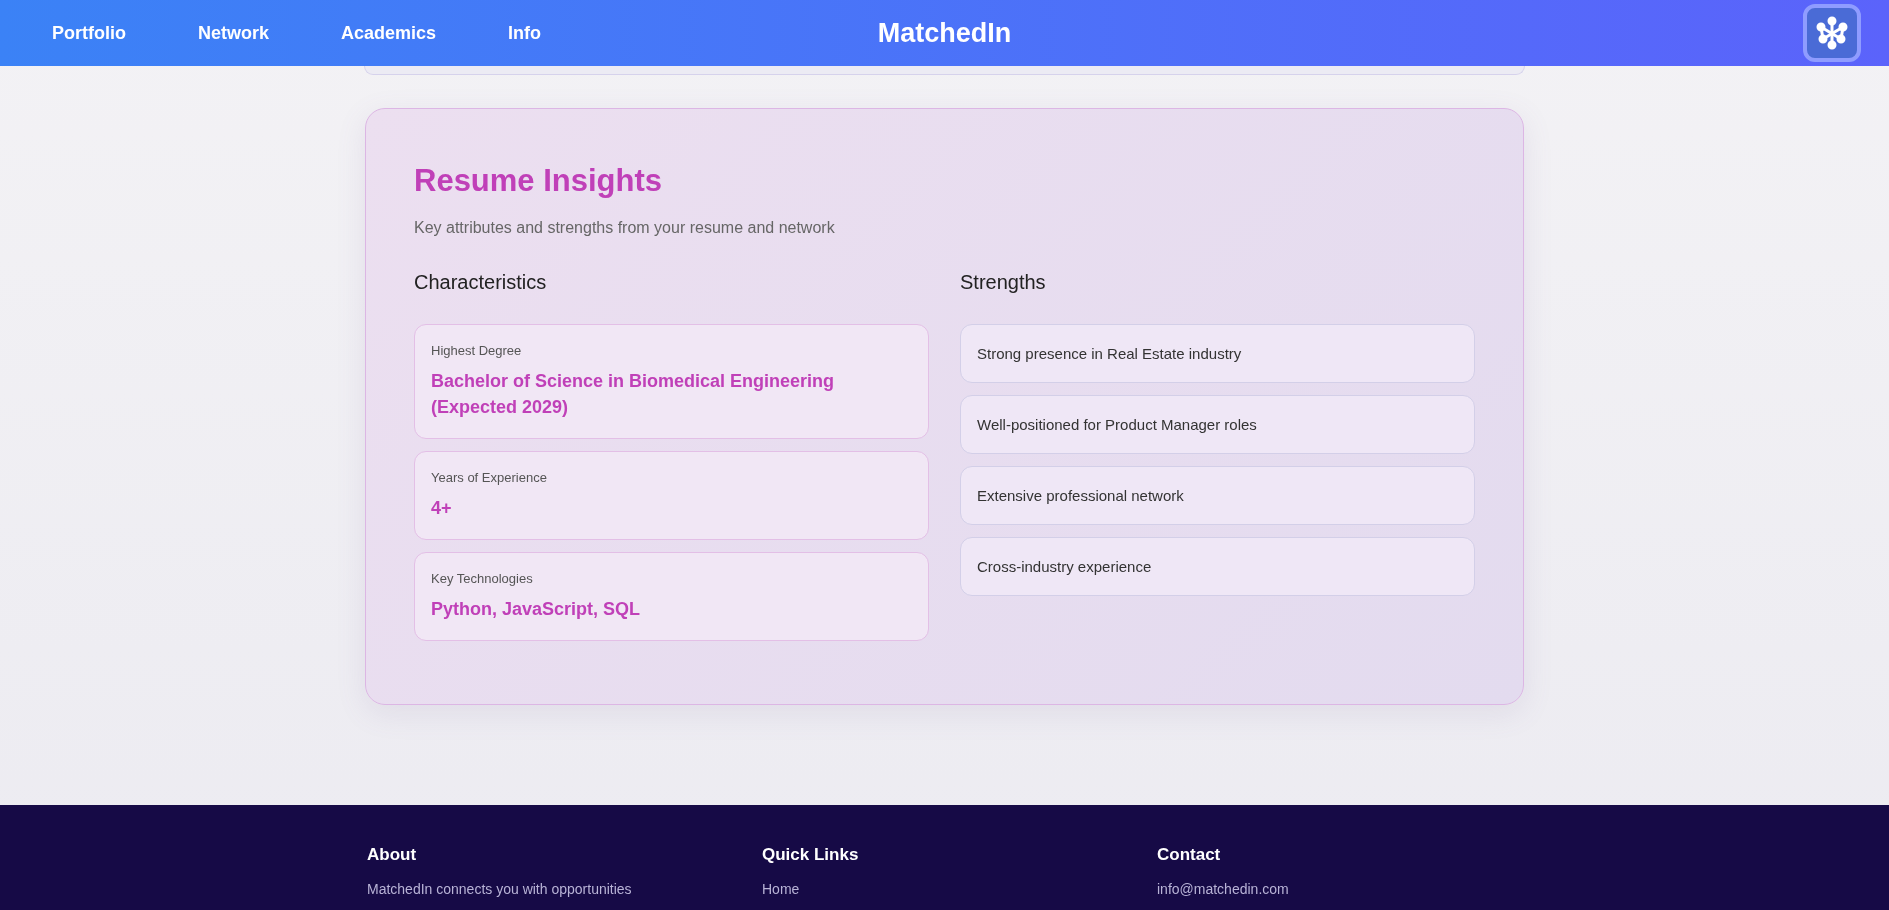 This screenshot has width=1889, height=910. What do you see at coordinates (1217, 424) in the screenshot?
I see `strength-item: Well-positioned for Product Manager roles` at bounding box center [1217, 424].